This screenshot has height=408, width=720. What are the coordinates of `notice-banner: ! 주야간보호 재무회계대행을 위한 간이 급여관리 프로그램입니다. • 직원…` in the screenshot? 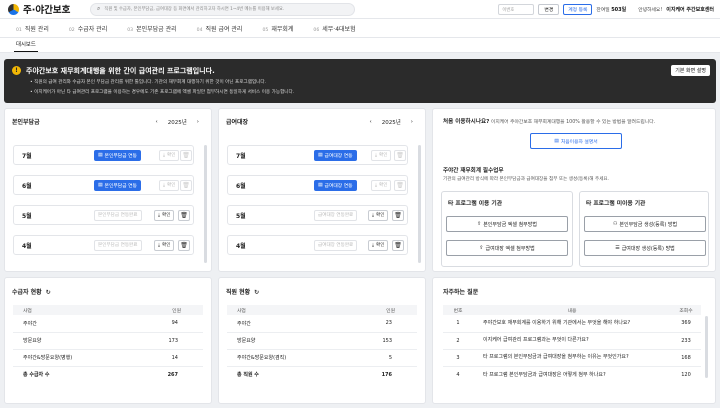 It's located at (360, 81).